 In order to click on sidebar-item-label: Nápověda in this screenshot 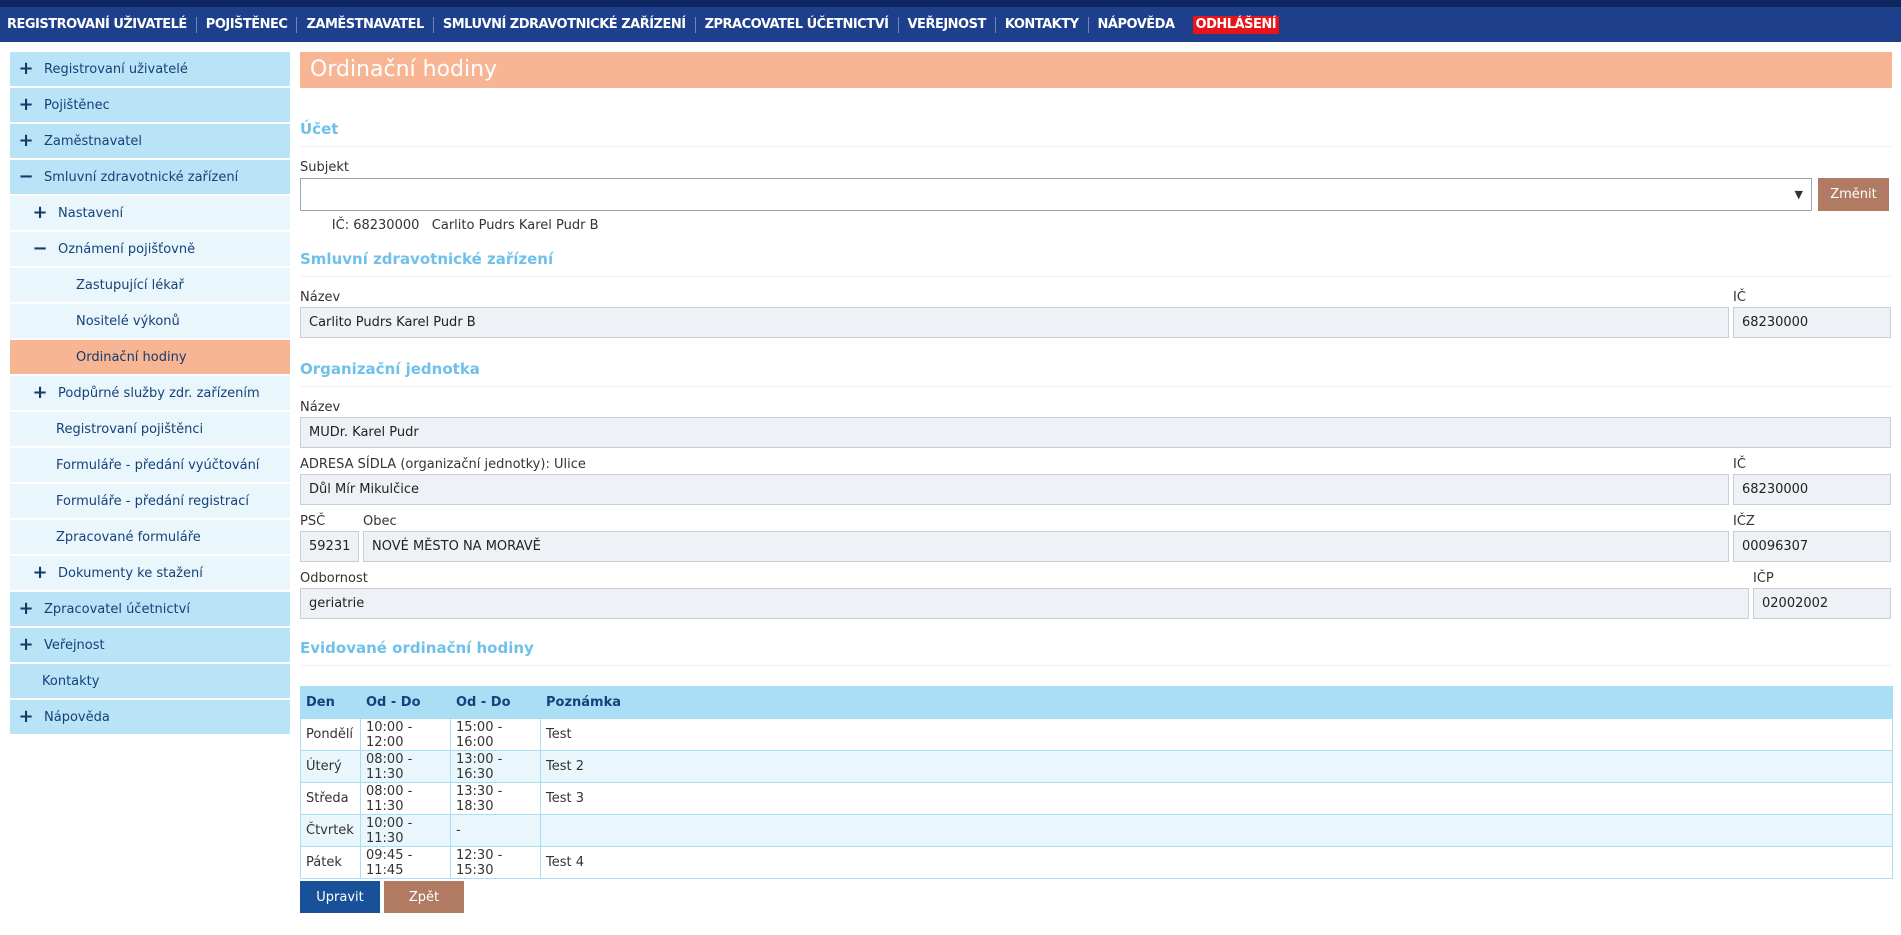, I will do `click(77, 717)`.